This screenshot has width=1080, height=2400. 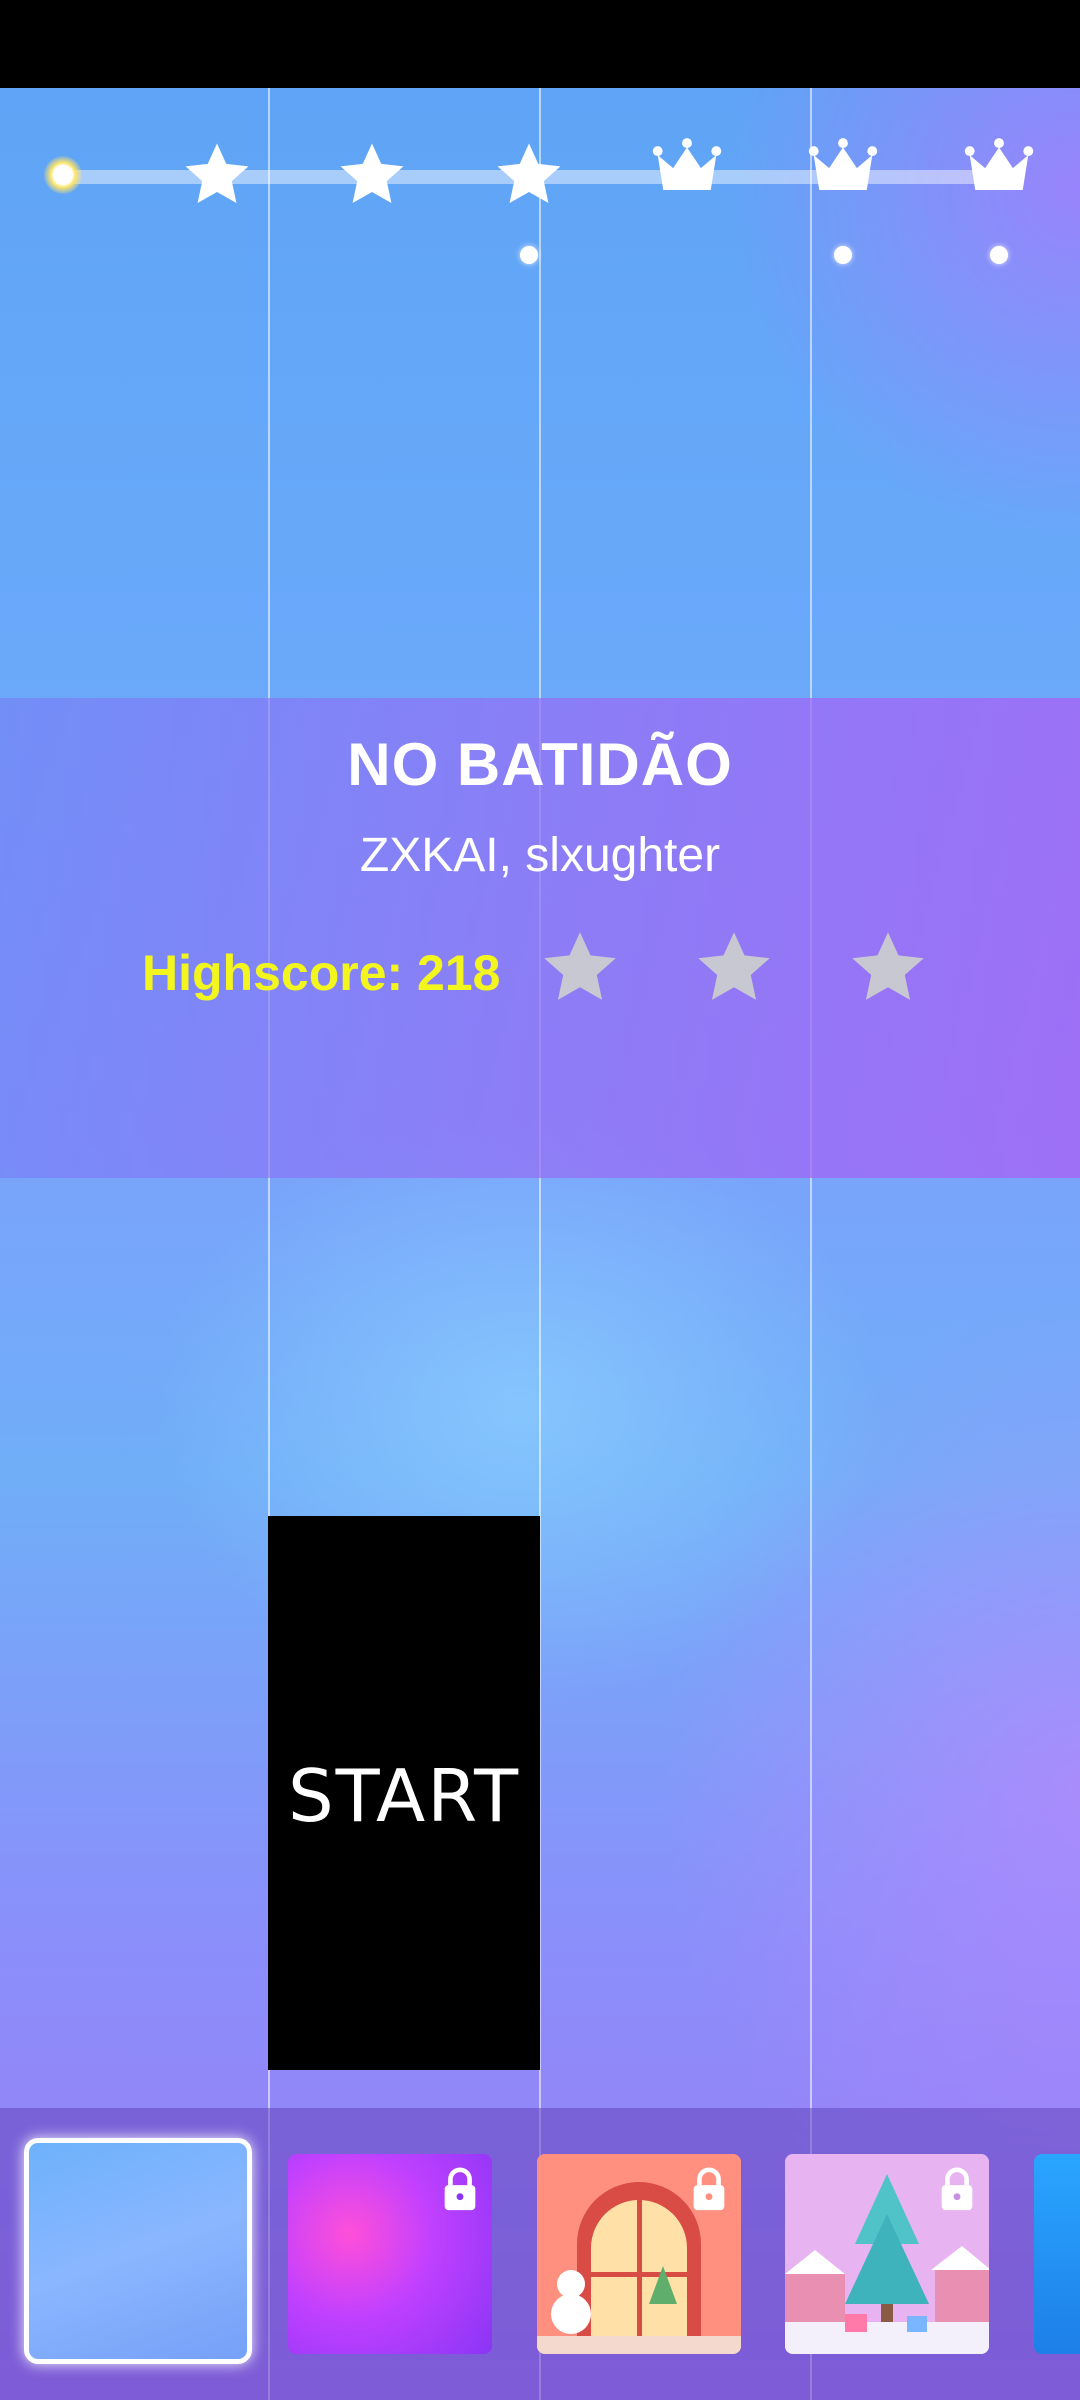 What do you see at coordinates (404, 1796) in the screenshot?
I see `start-label: START` at bounding box center [404, 1796].